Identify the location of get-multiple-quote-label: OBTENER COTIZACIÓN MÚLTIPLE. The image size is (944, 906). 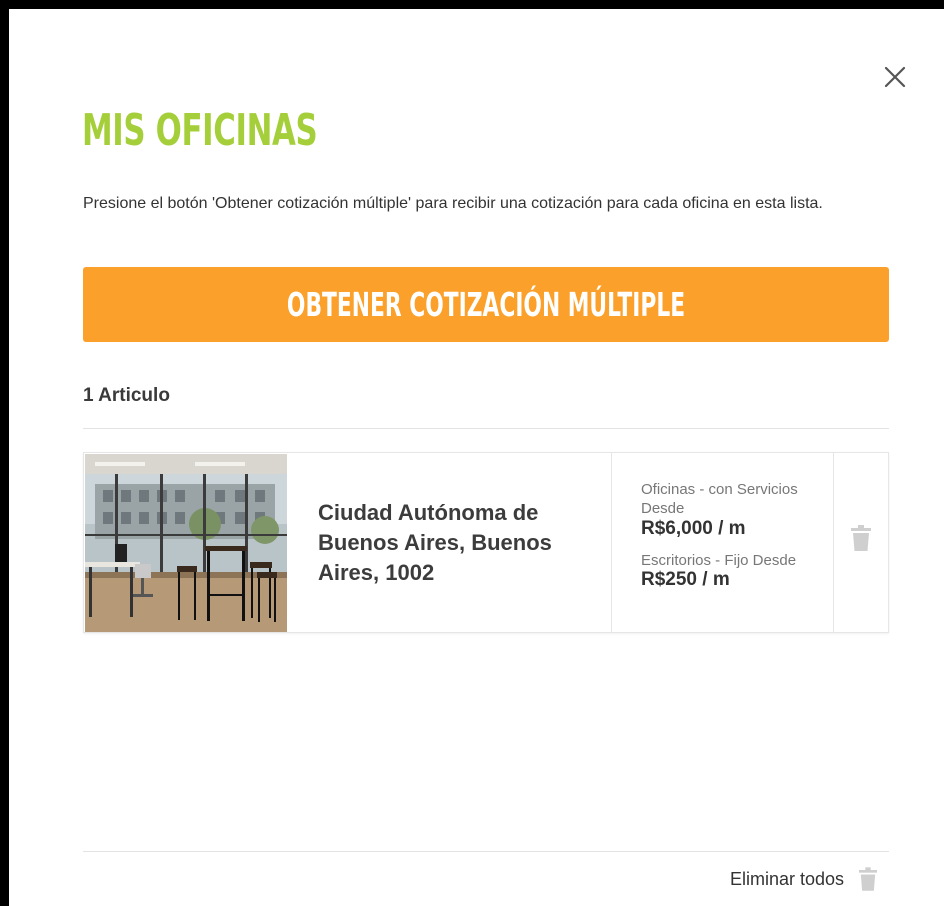
(486, 304).